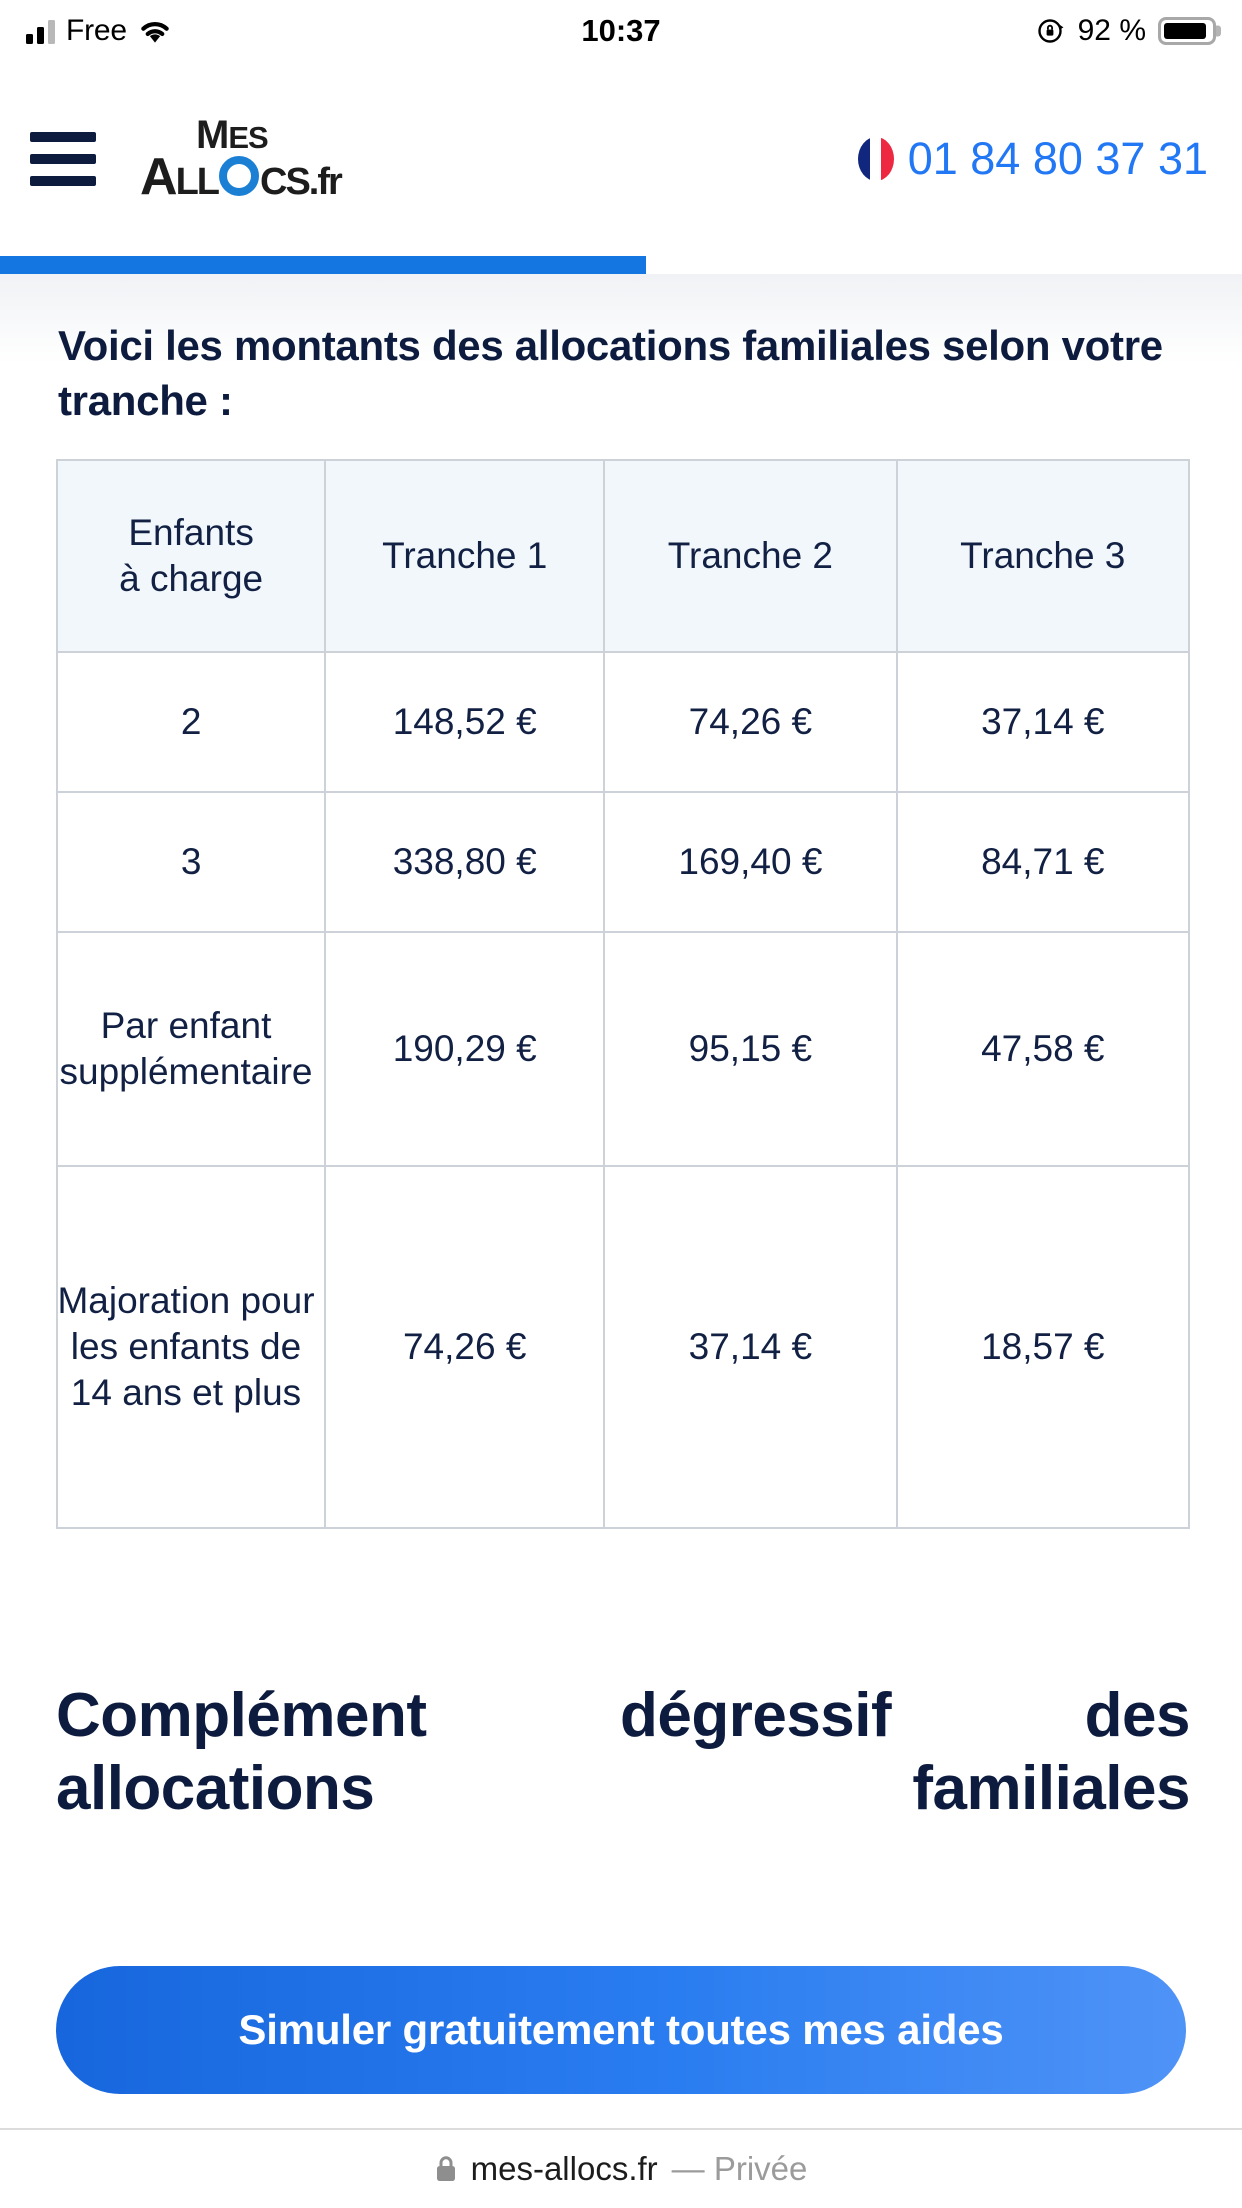 The height and width of the screenshot is (2208, 1242). What do you see at coordinates (739, 2168) in the screenshot?
I see `private-mode-label: — Privée` at bounding box center [739, 2168].